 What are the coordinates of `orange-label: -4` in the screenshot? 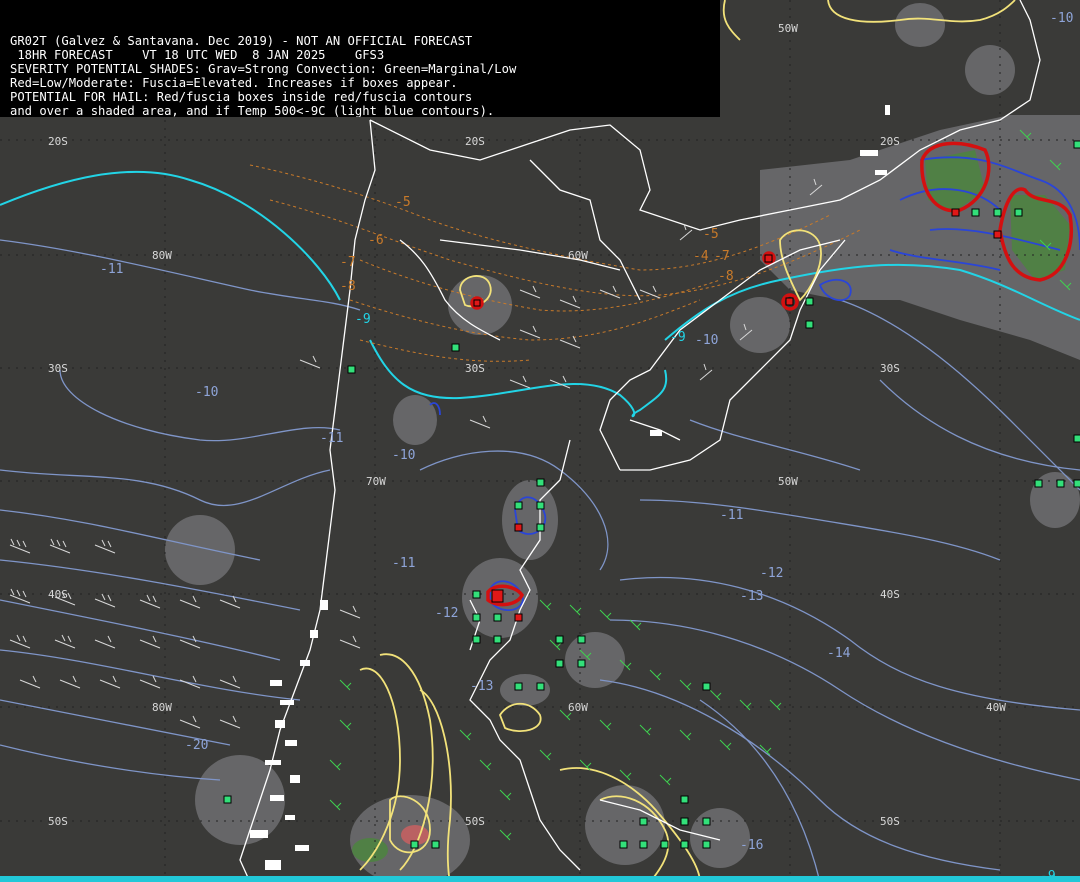 It's located at (701, 256).